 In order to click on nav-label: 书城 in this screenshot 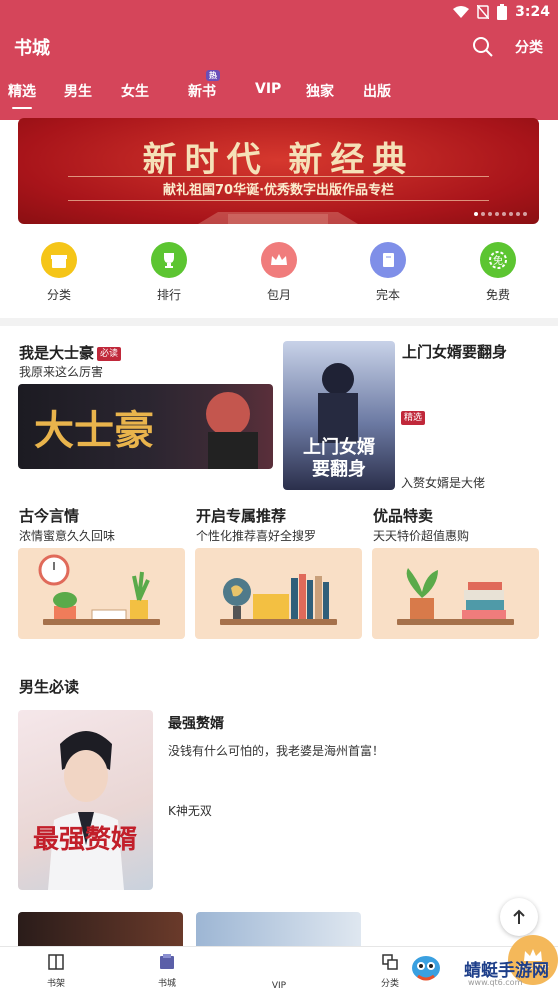, I will do `click(166, 984)`.